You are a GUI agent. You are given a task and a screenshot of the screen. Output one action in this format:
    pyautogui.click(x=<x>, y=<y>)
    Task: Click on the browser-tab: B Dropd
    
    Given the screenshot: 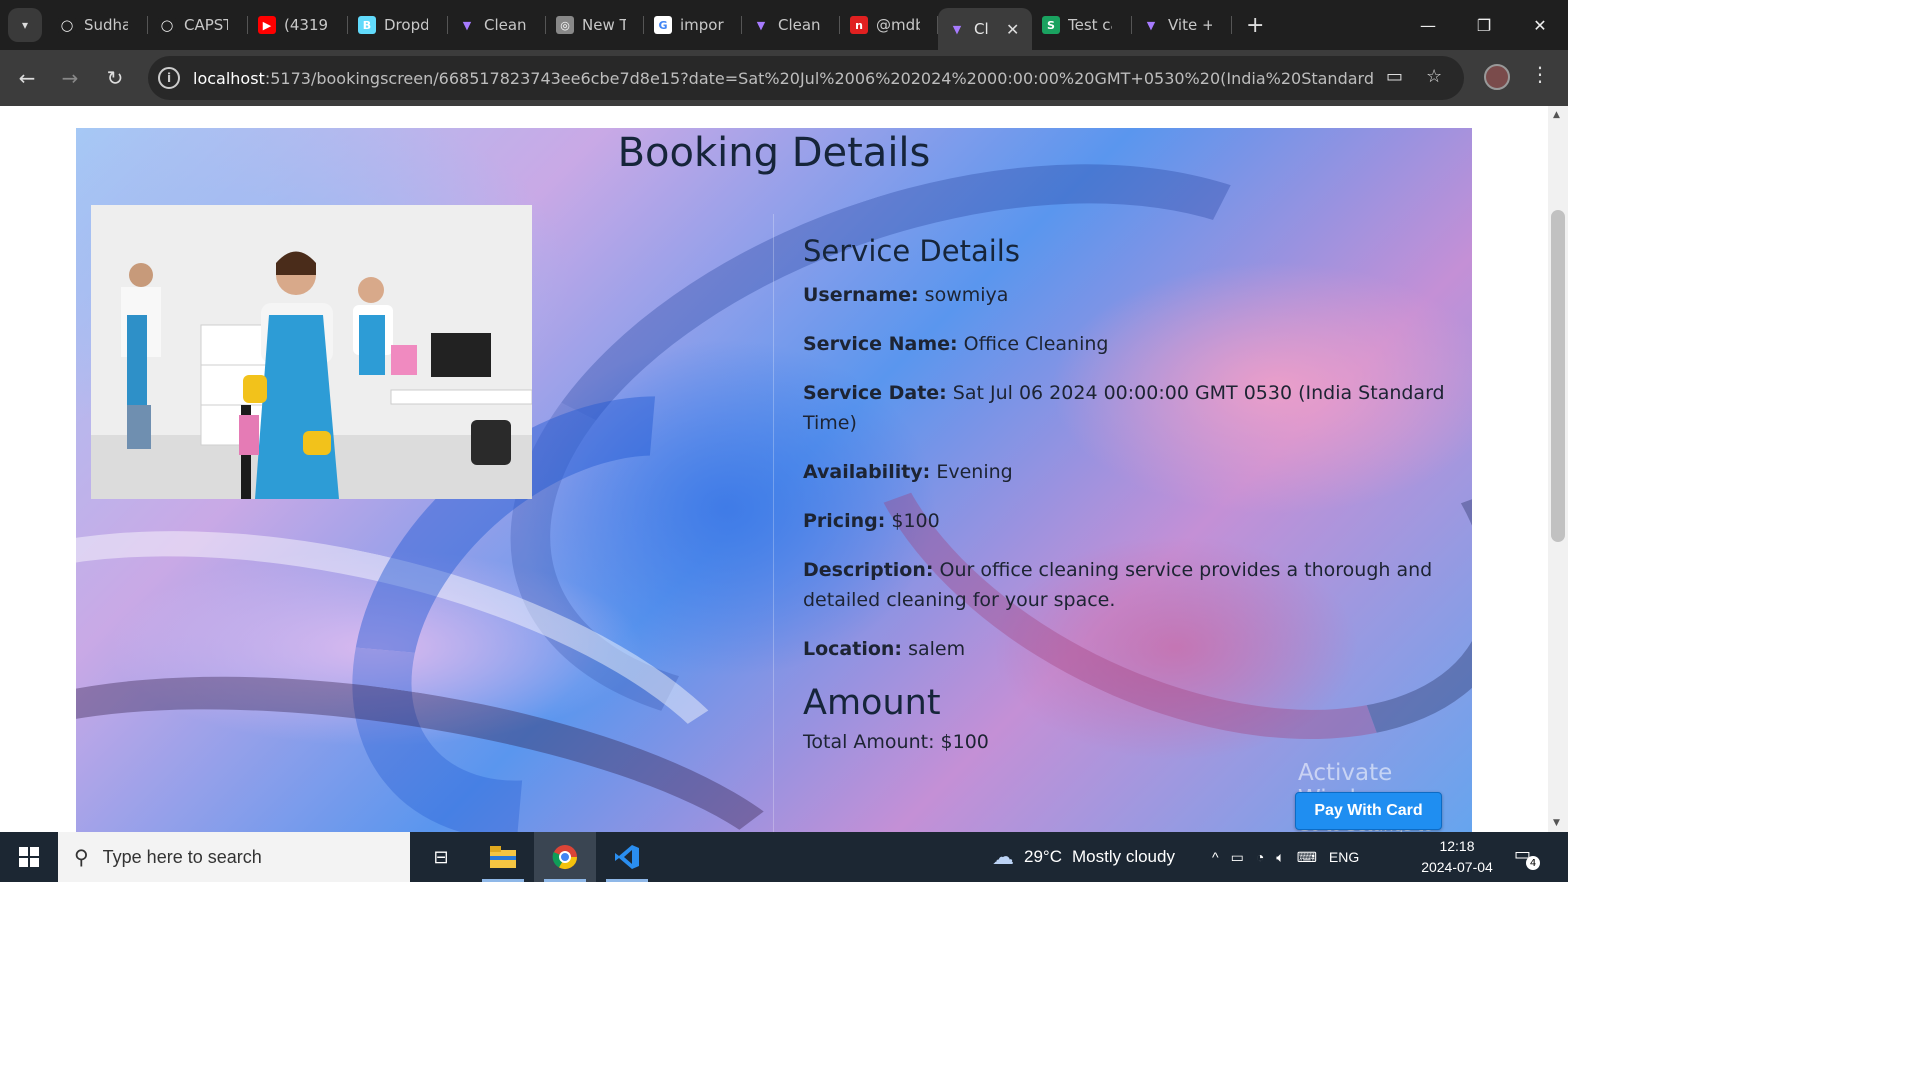 What is the action you would take?
    pyautogui.click(x=398, y=25)
    